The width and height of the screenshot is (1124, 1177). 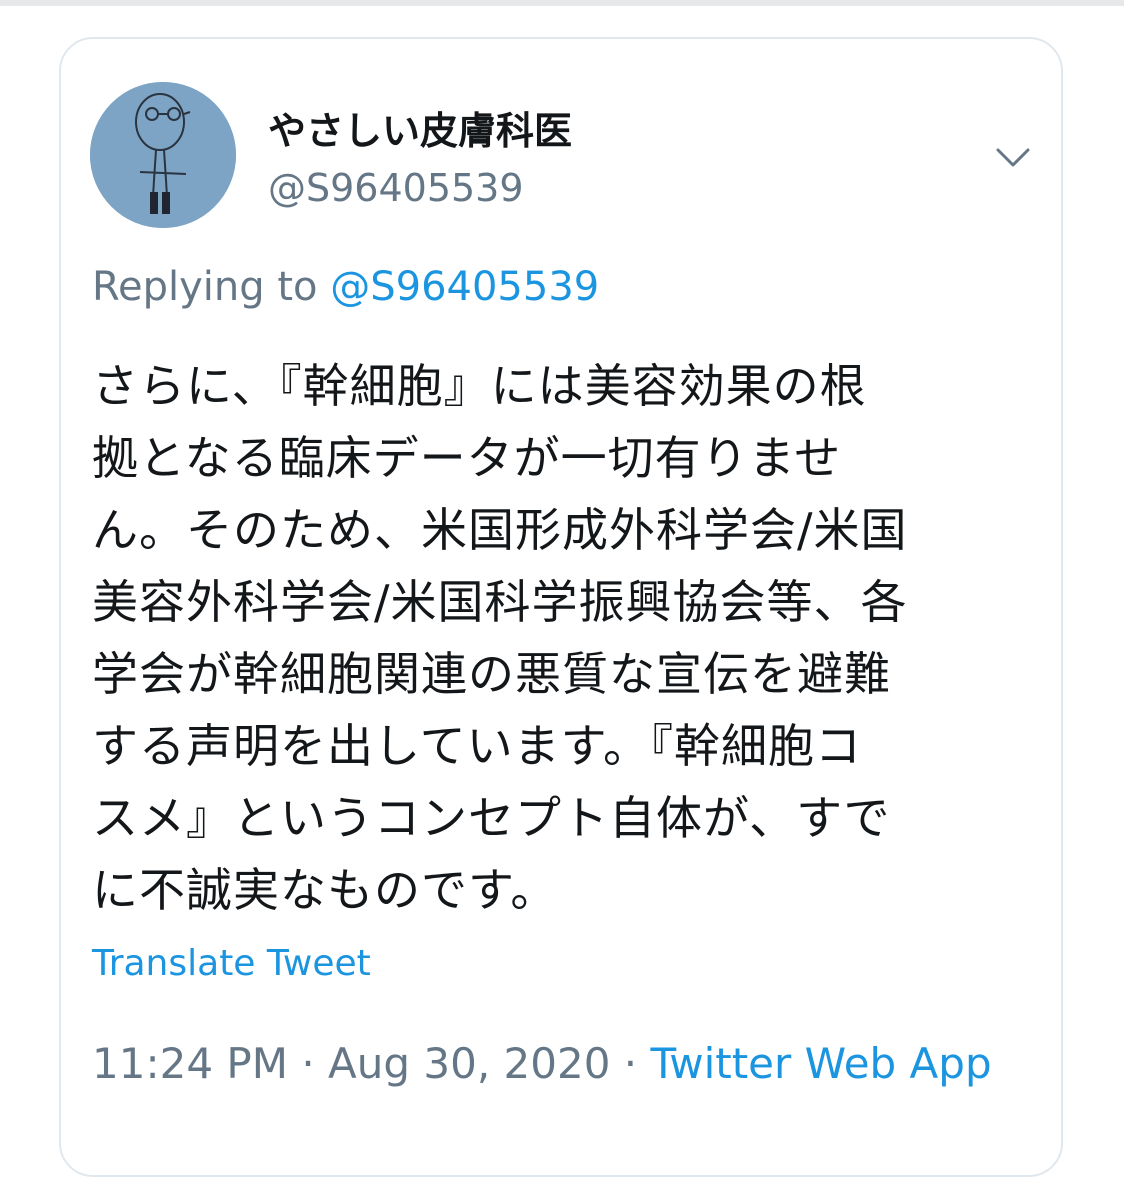 I want to click on translate-tweet-link: Translate Tweet, so click(x=231, y=964).